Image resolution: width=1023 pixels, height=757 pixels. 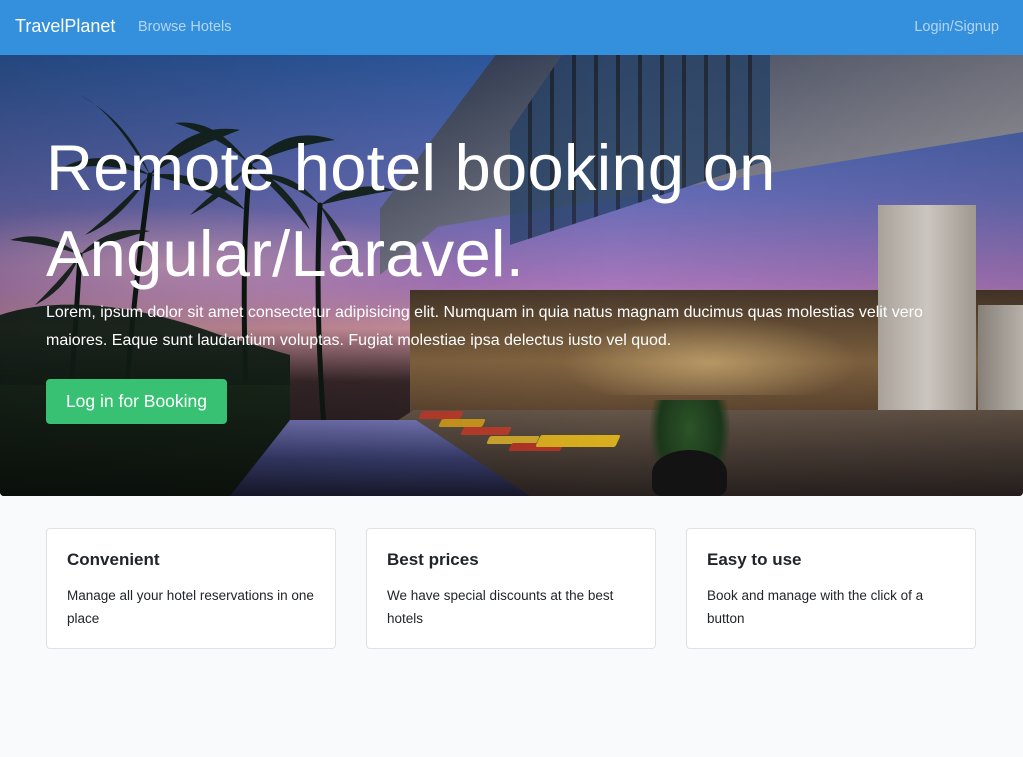 I want to click on login-for-booking-button: Log in for Booking, so click(x=136, y=401).